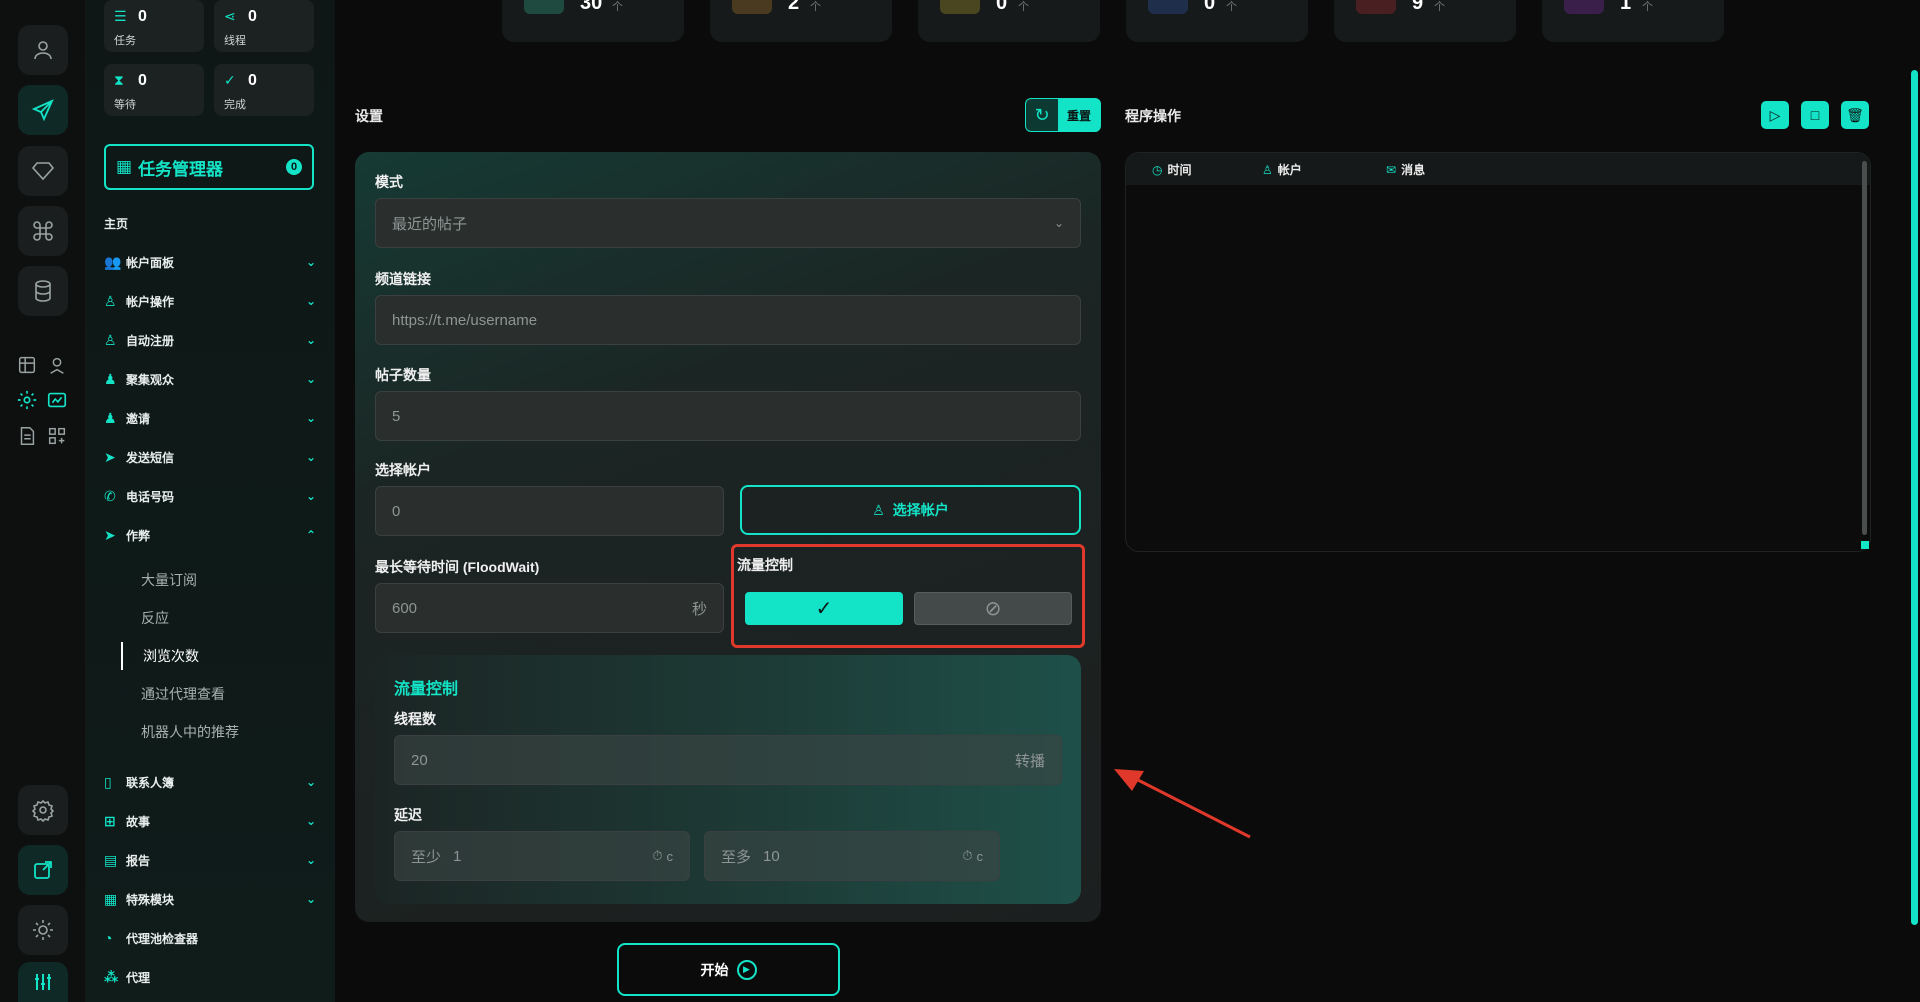 This screenshot has height=1002, width=1920. I want to click on task-manager-button: ▦ 任务管理器 0, so click(209, 167).